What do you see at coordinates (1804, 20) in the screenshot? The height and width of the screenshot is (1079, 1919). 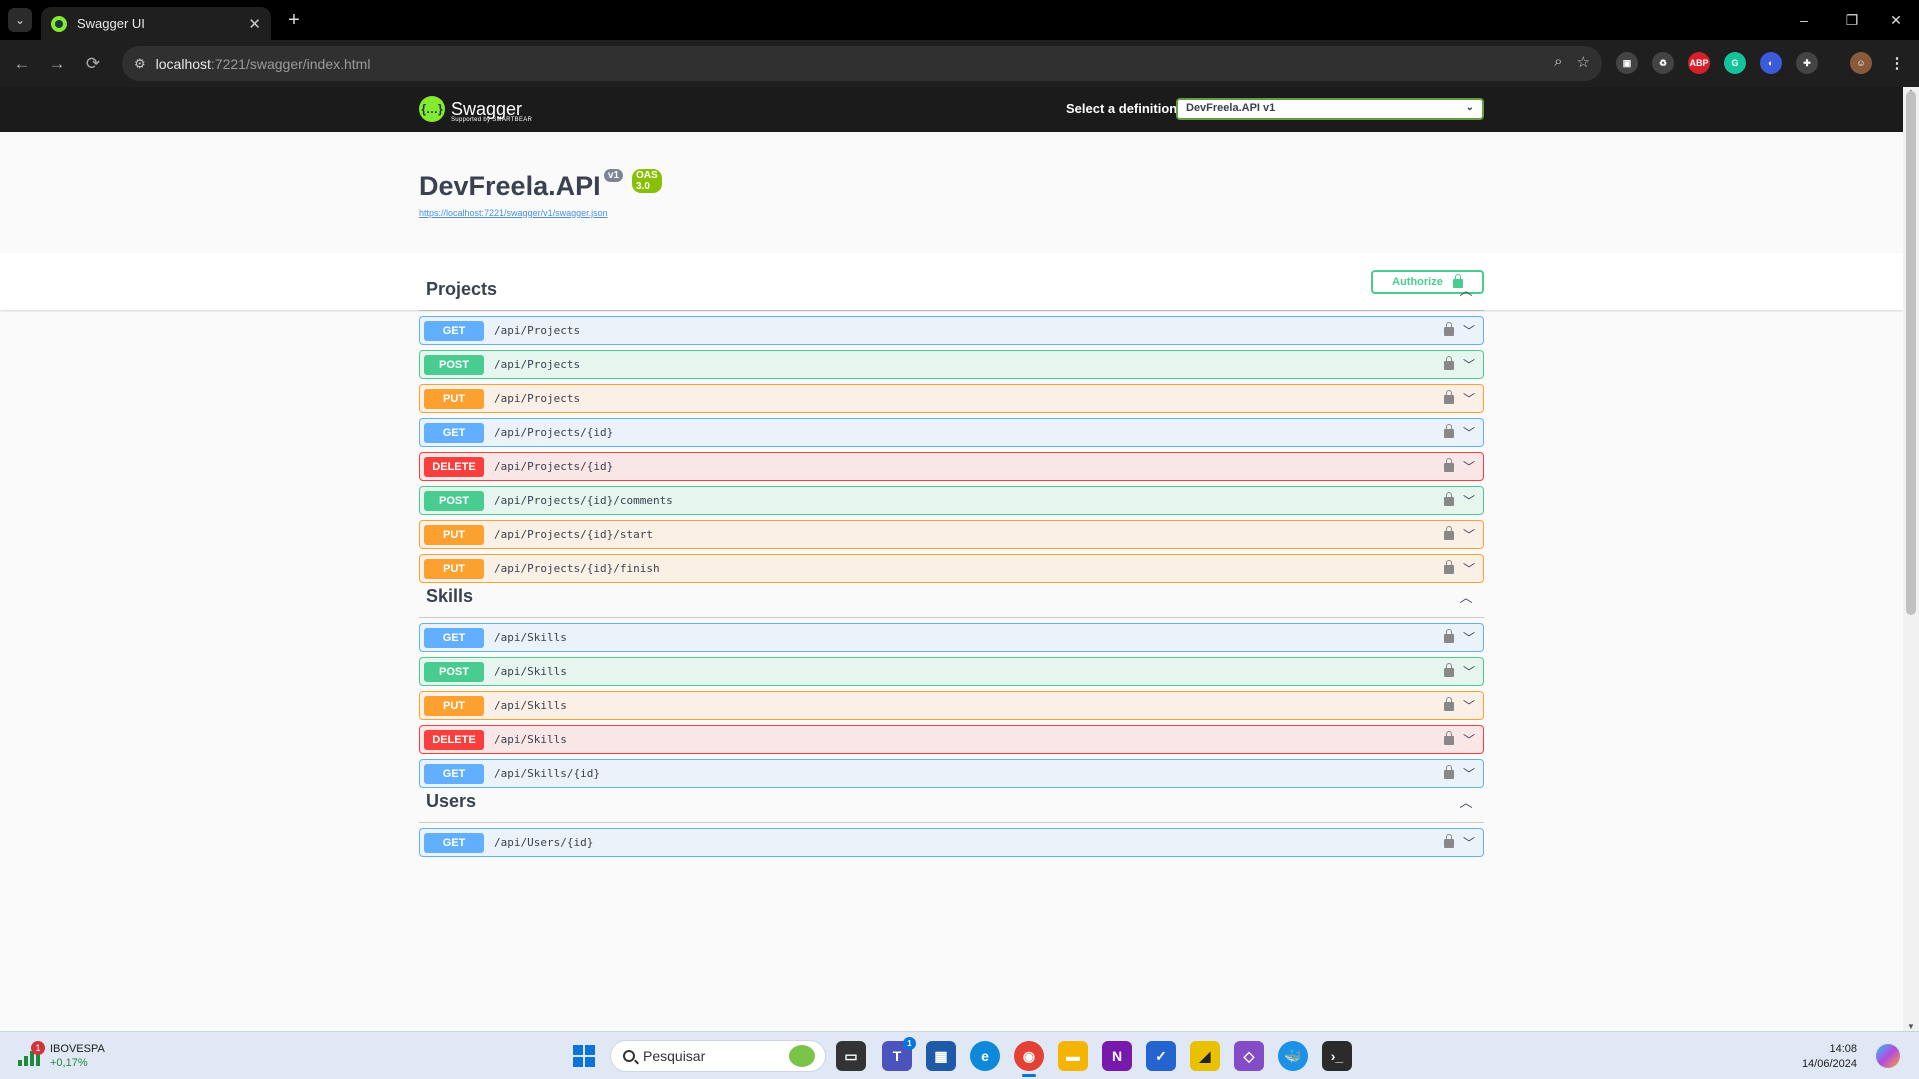 I see `minimize-button: –` at bounding box center [1804, 20].